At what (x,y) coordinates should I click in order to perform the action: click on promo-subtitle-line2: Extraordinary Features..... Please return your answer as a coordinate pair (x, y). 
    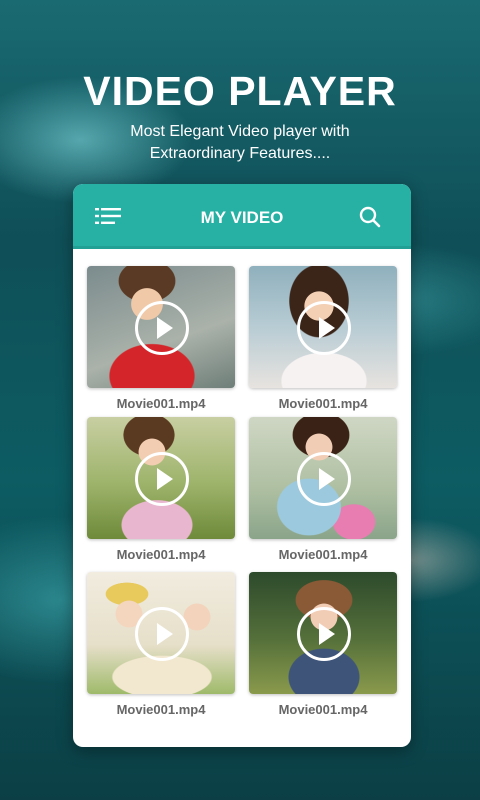
    Looking at the image, I should click on (240, 153).